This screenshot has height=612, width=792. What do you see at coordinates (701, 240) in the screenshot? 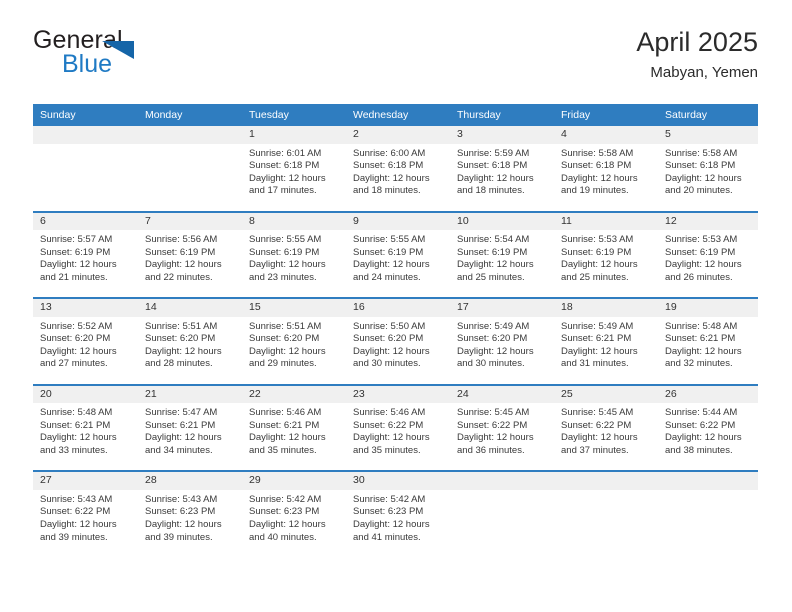
I see `sunrise-text: Sunrise: 5:53 AM` at bounding box center [701, 240].